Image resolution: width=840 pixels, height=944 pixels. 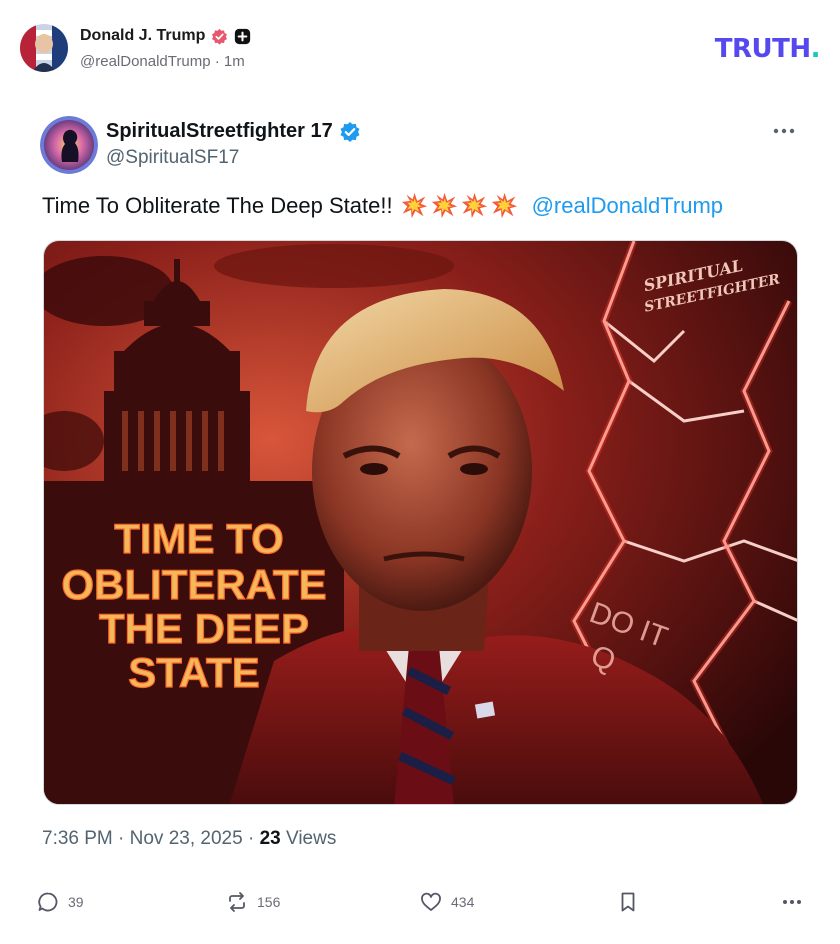 I want to click on bookmark-button, so click(x=628, y=902).